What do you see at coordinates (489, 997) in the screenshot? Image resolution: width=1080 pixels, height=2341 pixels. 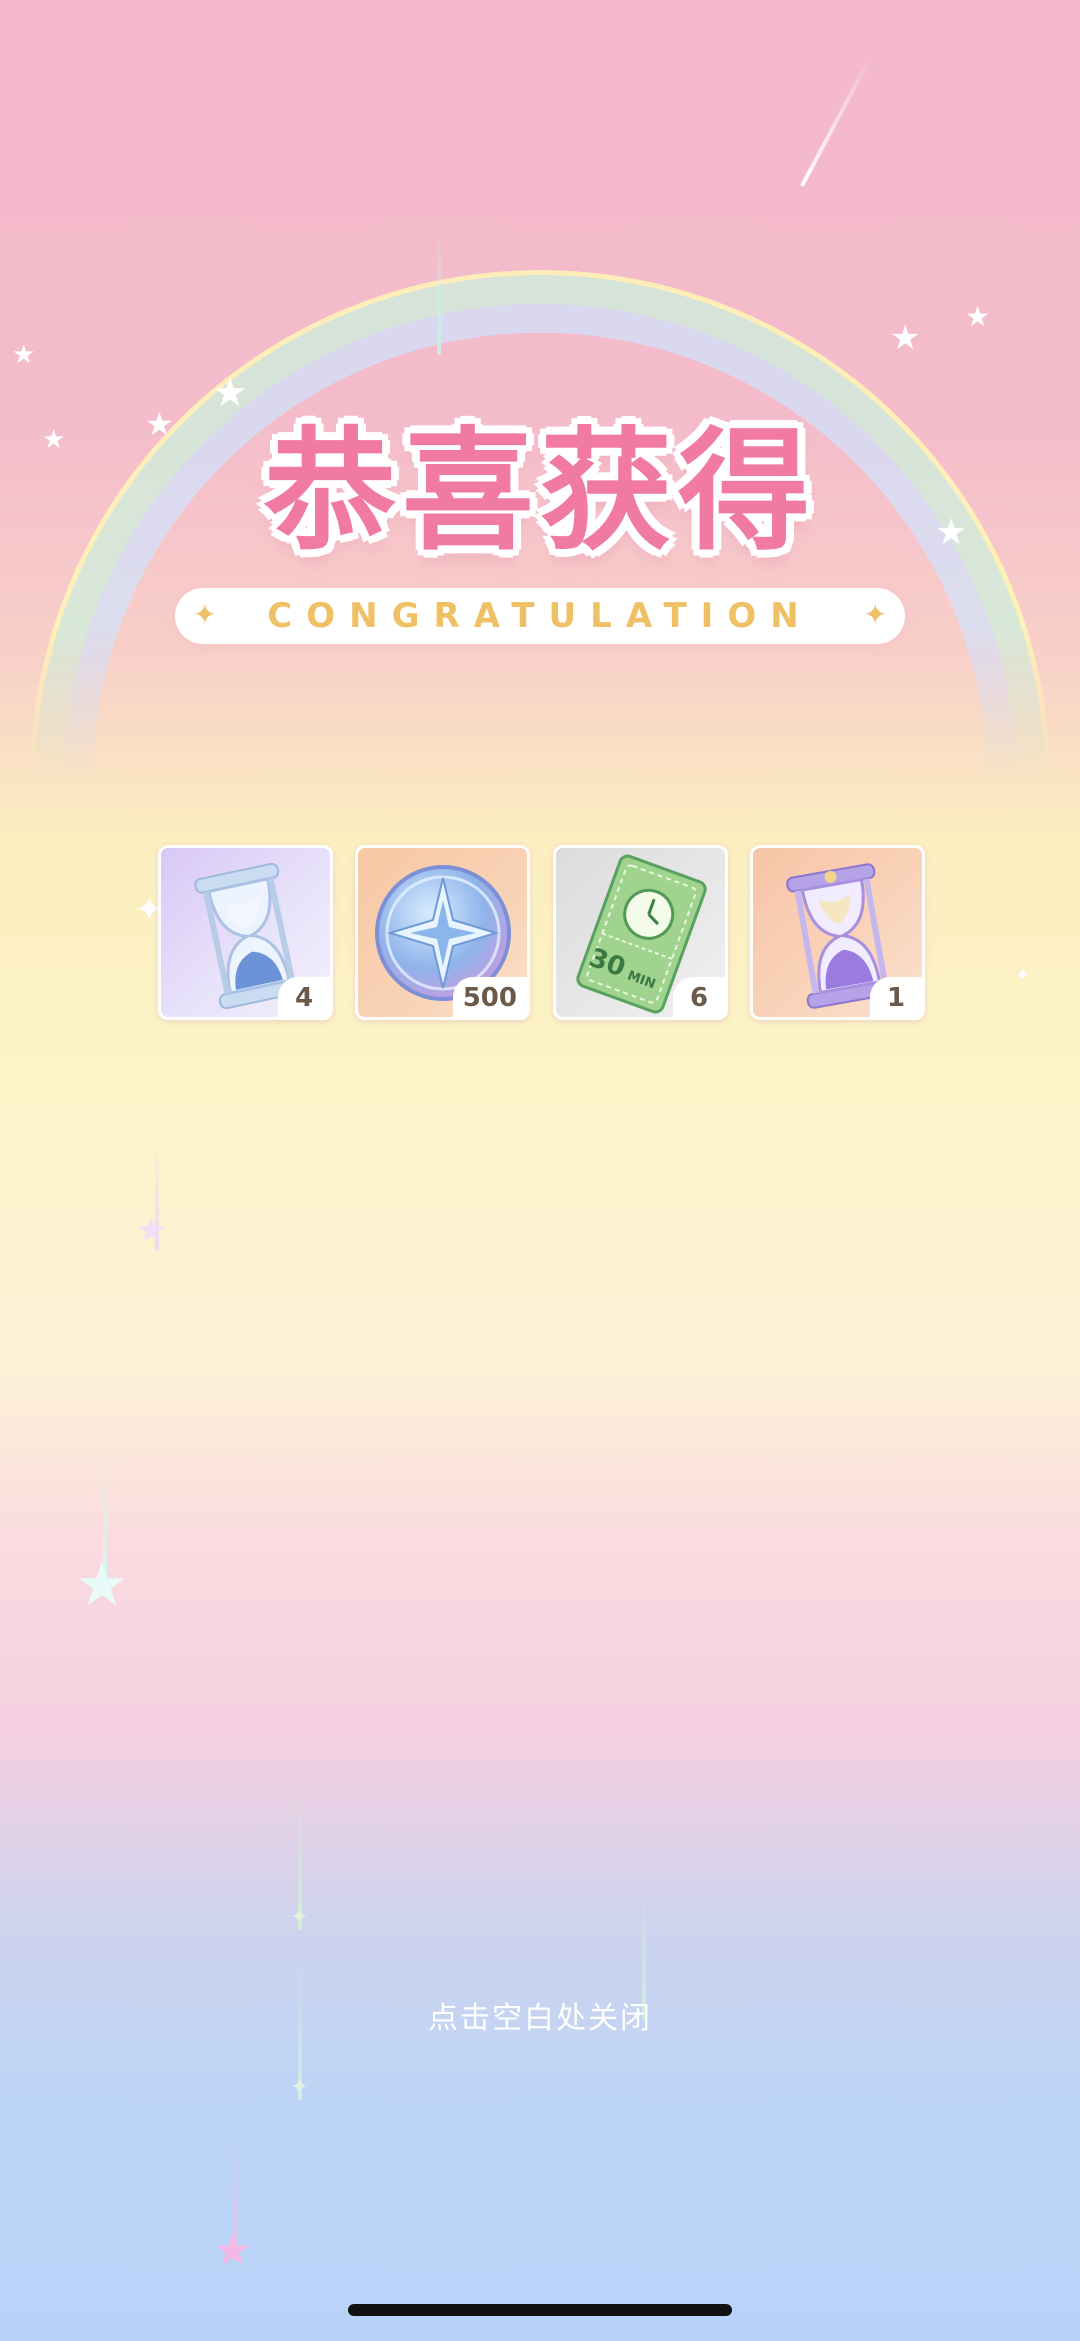 I see `reward-quantity: 500` at bounding box center [489, 997].